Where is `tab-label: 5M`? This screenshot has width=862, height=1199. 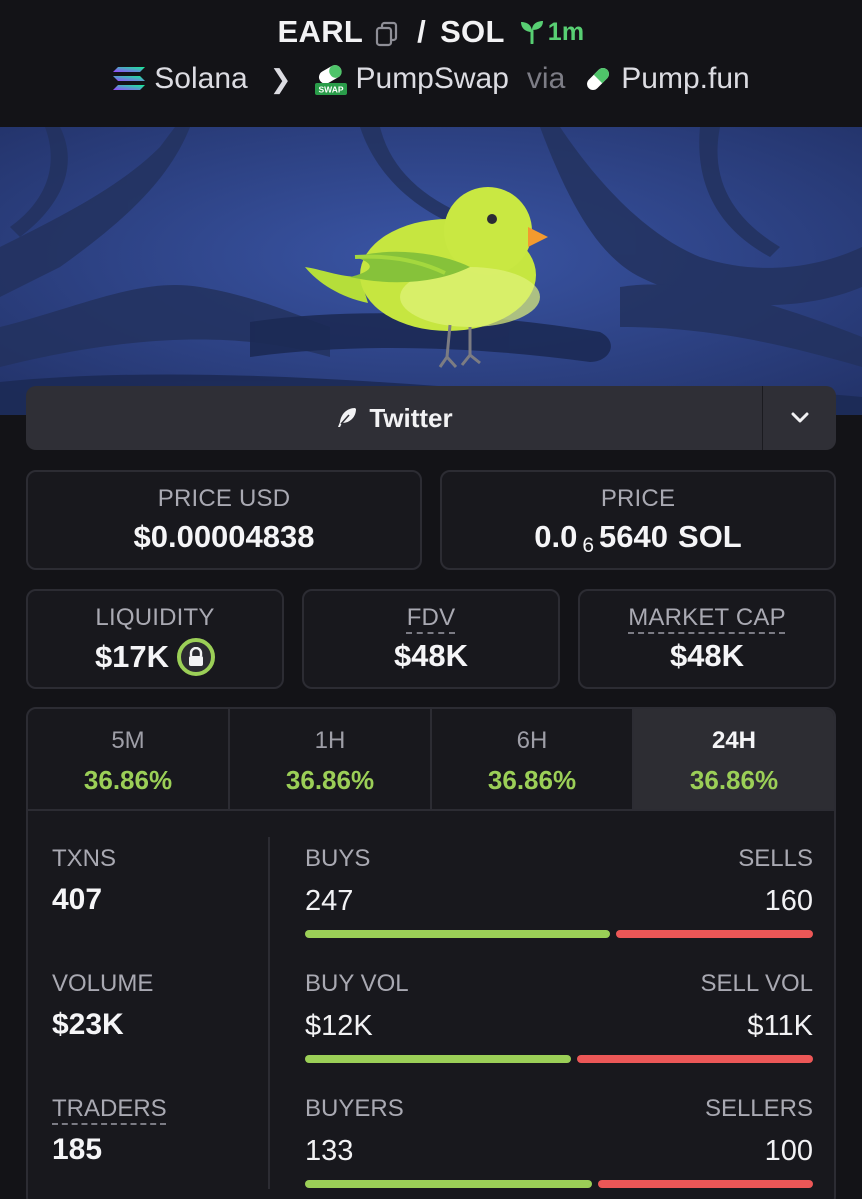 tab-label: 5M is located at coordinates (128, 740).